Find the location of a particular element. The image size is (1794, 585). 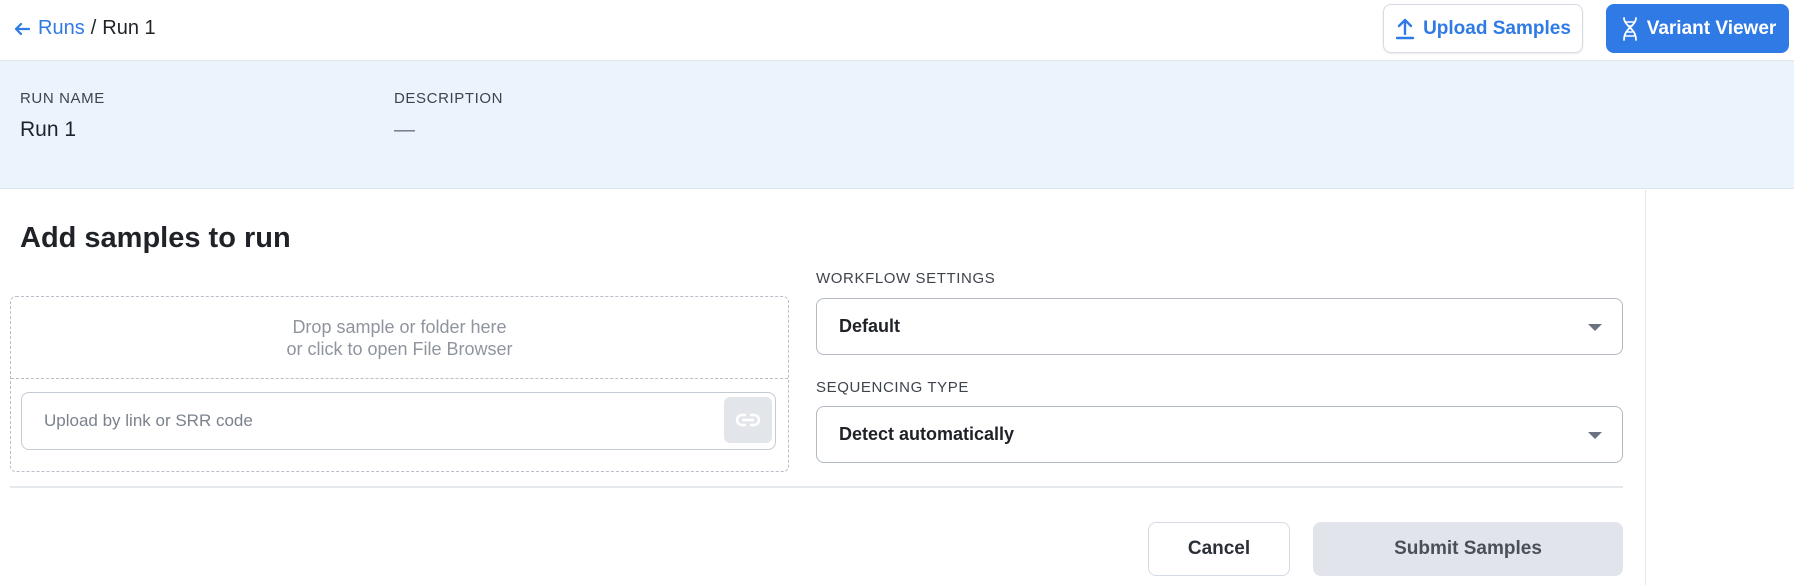

sequencing-selected-value: Detect automatically is located at coordinates (927, 434).